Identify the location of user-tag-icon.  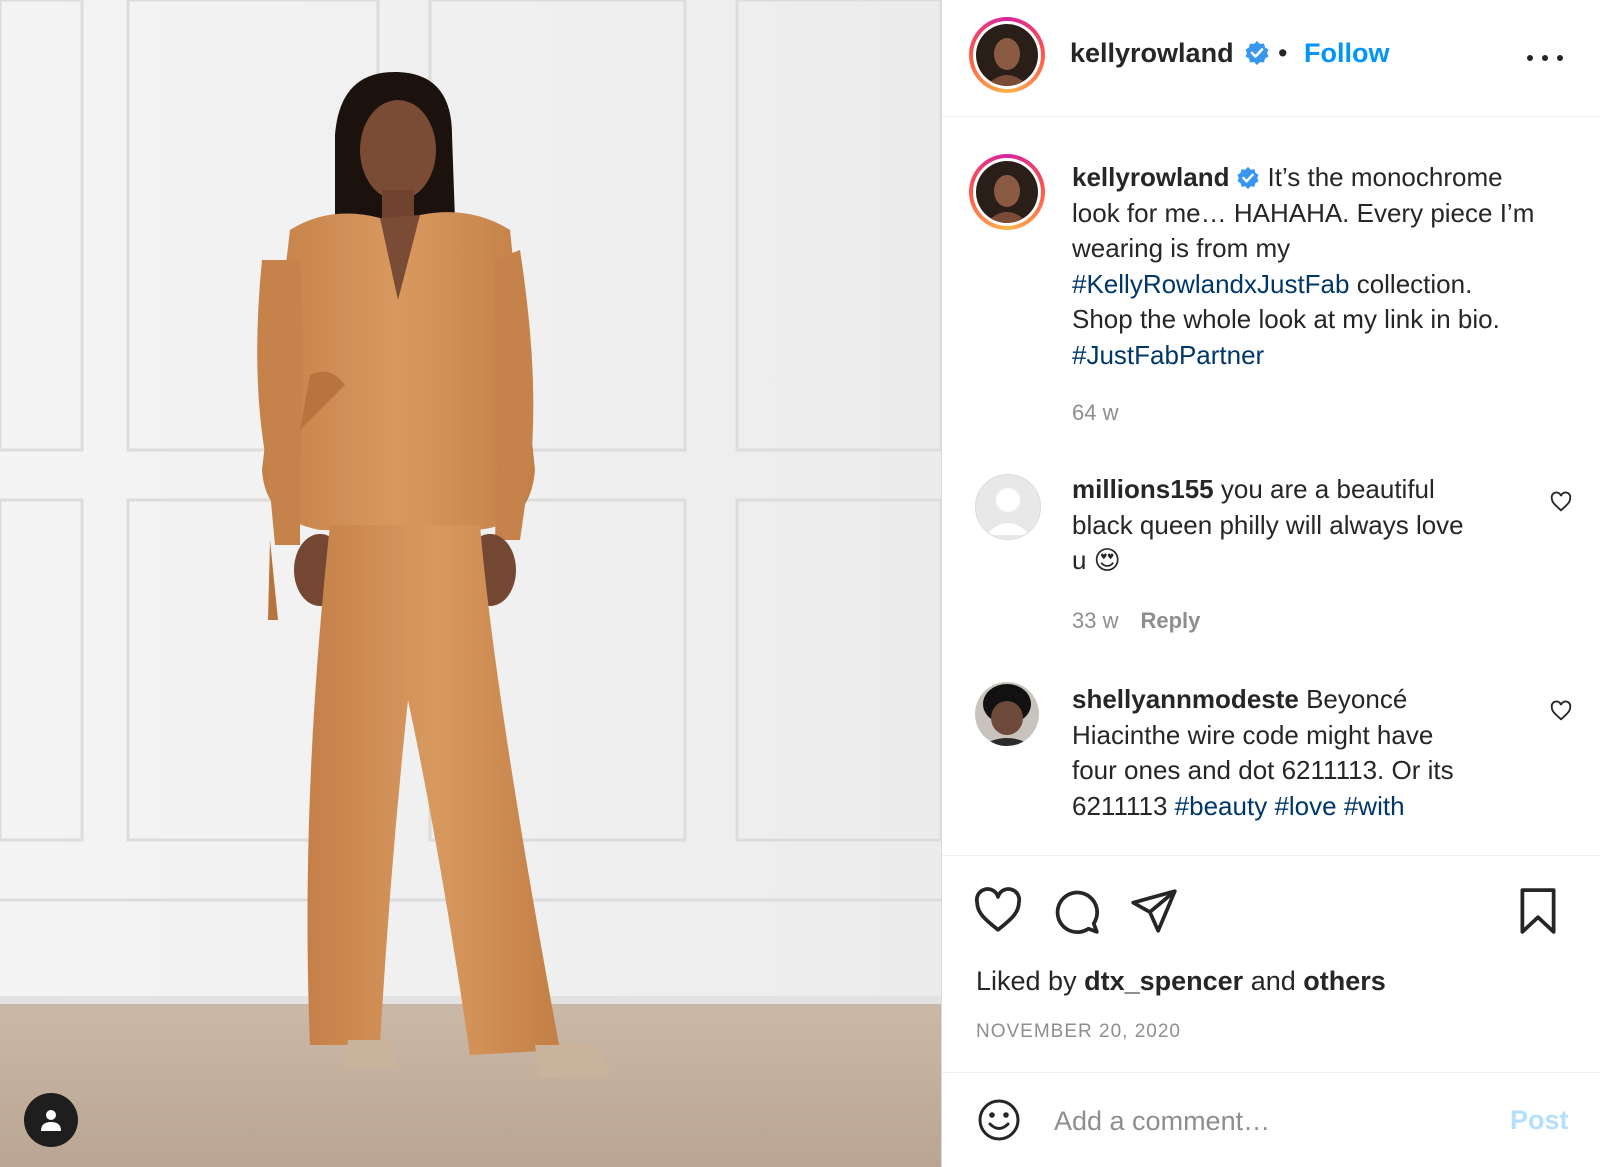
(51, 1120).